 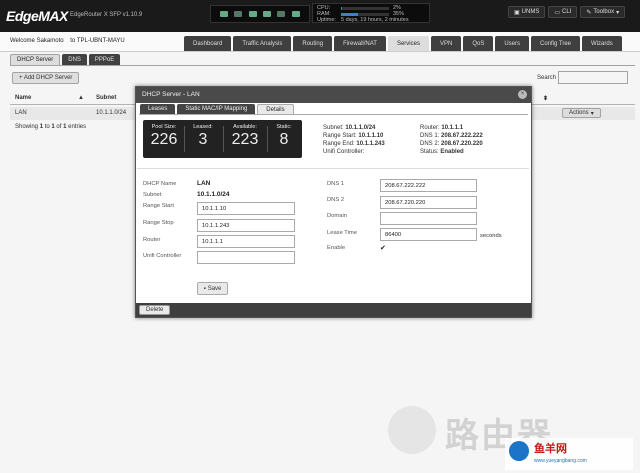 I want to click on dns2-label: DNS 2, so click(x=336, y=200).